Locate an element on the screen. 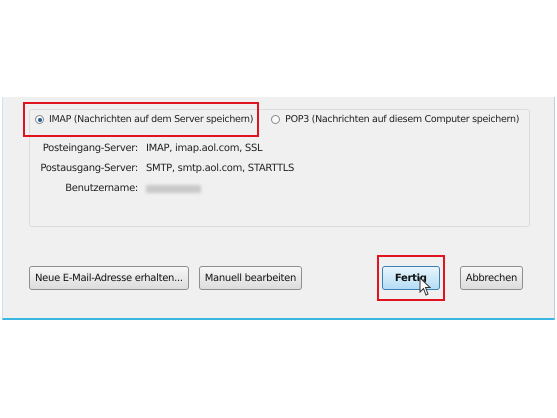 The width and height of the screenshot is (557, 418). setting-label: Postausgang-Server: is located at coordinates (88, 168).